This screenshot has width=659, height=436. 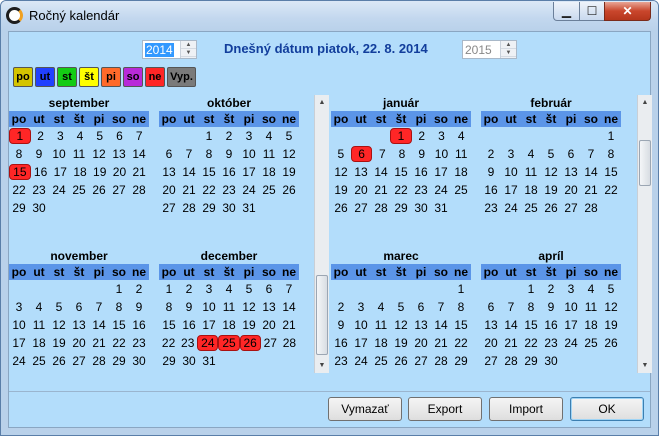 I want to click on day-cell: 30, so click(x=229, y=208).